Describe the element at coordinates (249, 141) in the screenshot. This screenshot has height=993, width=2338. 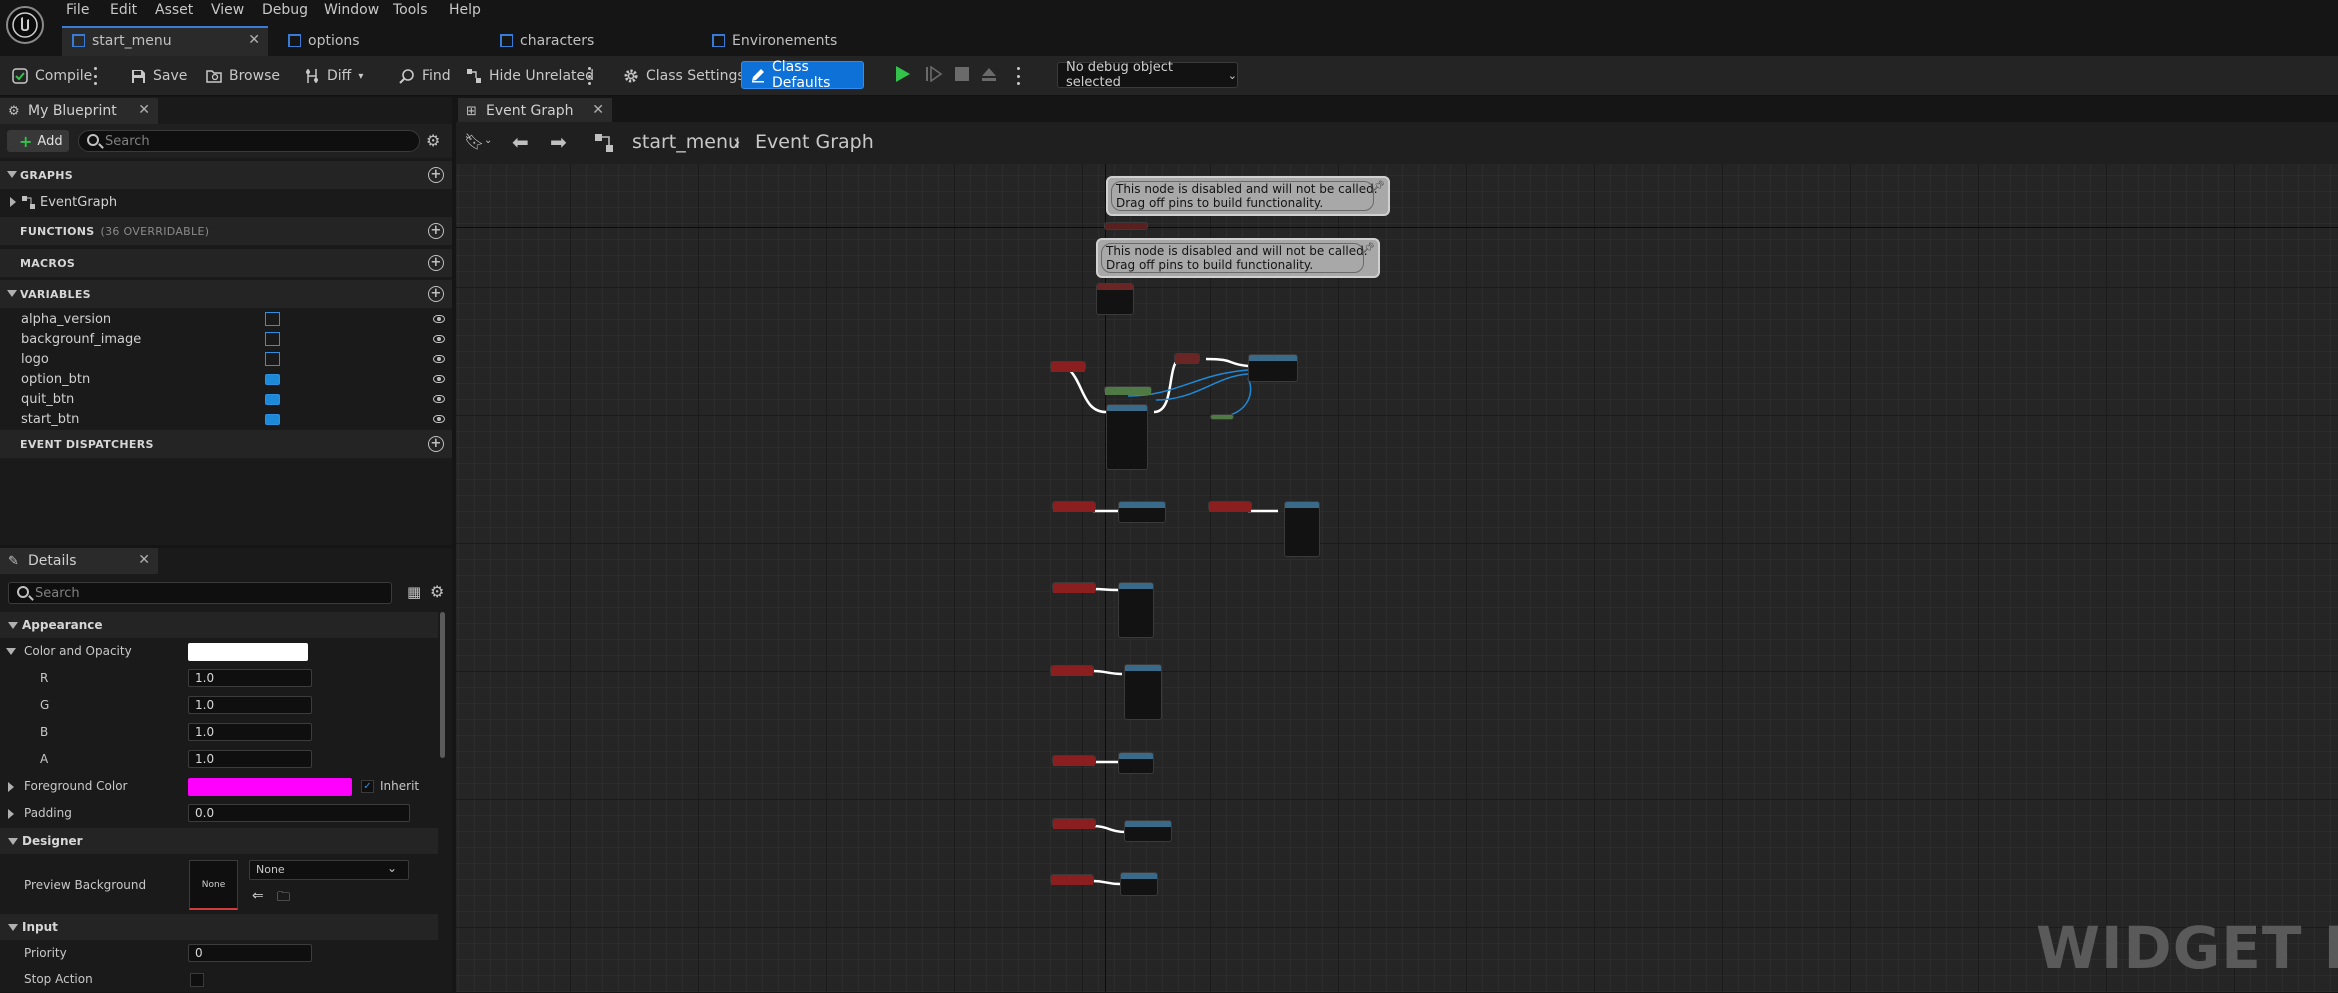
I see `blueprint-search-input: Search` at that location.